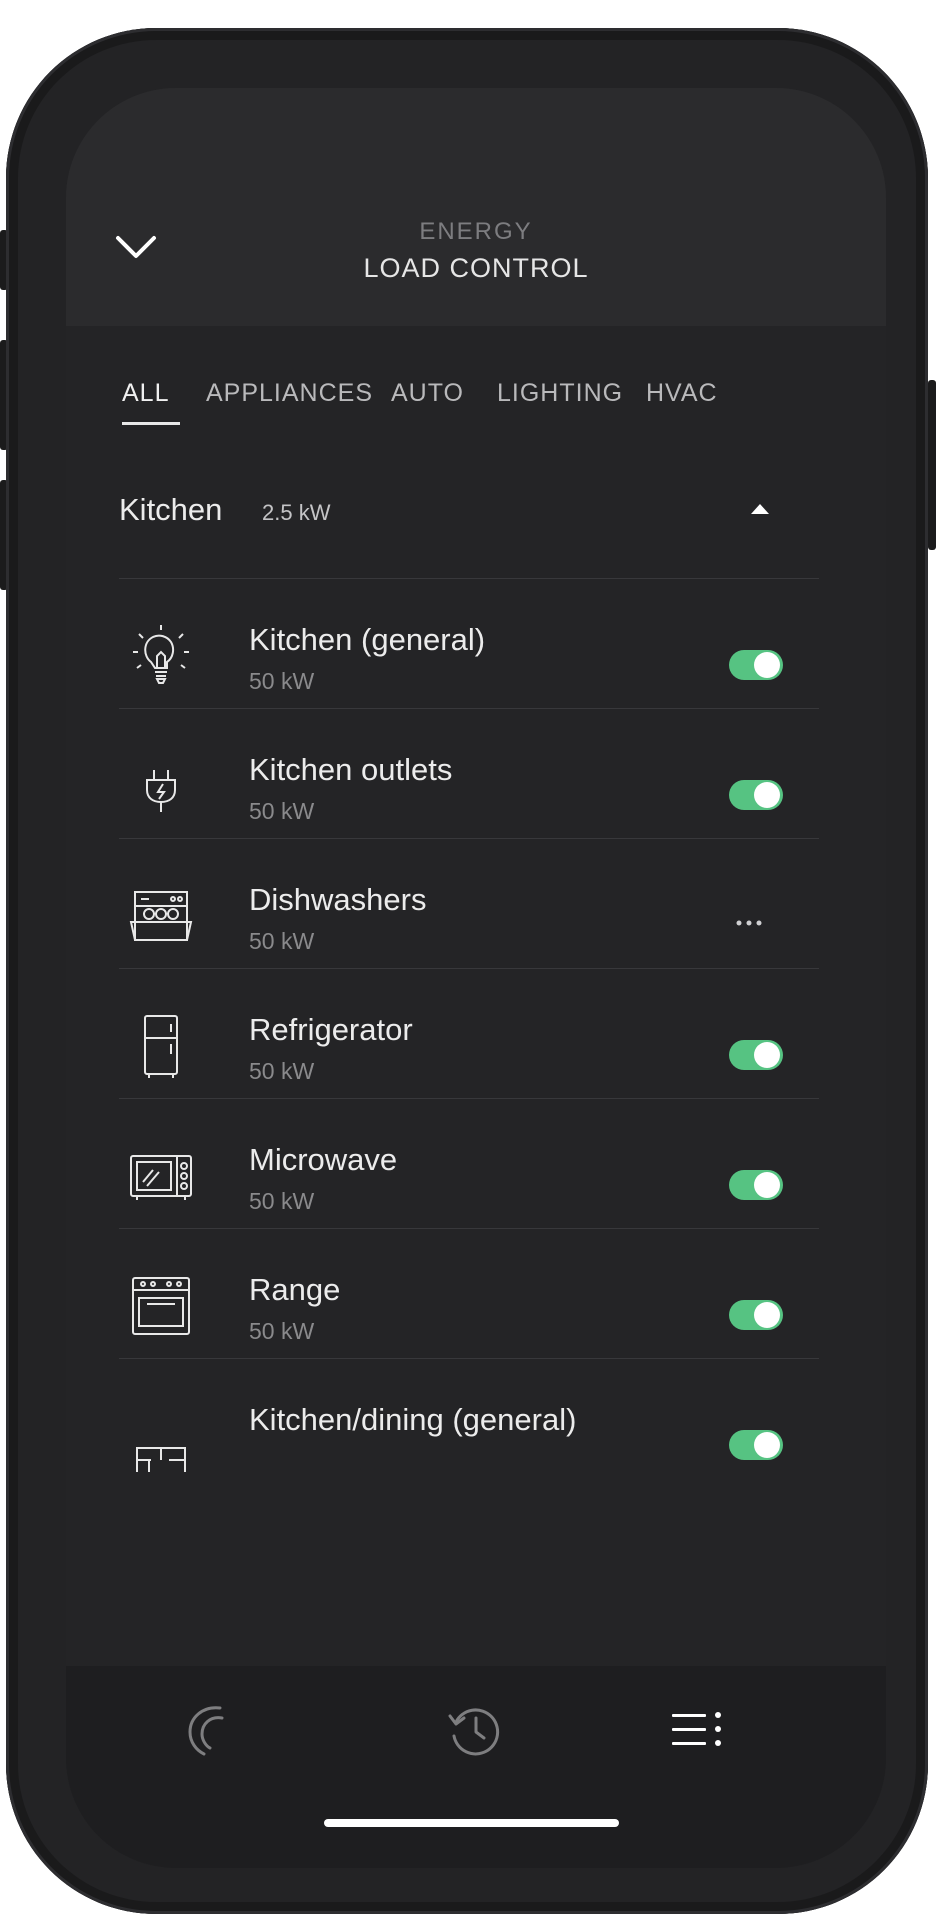 This screenshot has width=940, height=1925. What do you see at coordinates (469, 512) in the screenshot?
I see `group-header-kitchen: Kitchen 2.5 kW` at bounding box center [469, 512].